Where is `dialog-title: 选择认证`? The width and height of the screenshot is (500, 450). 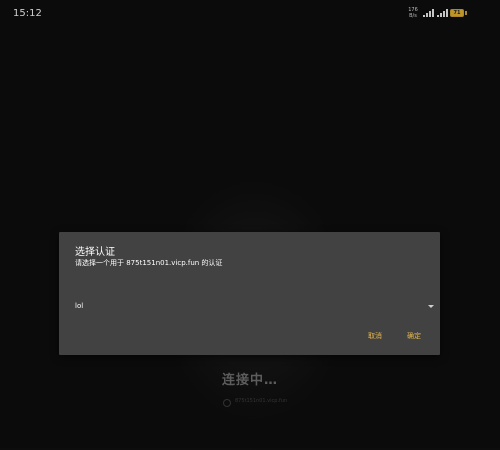
dialog-title: 选择认证 is located at coordinates (95, 252).